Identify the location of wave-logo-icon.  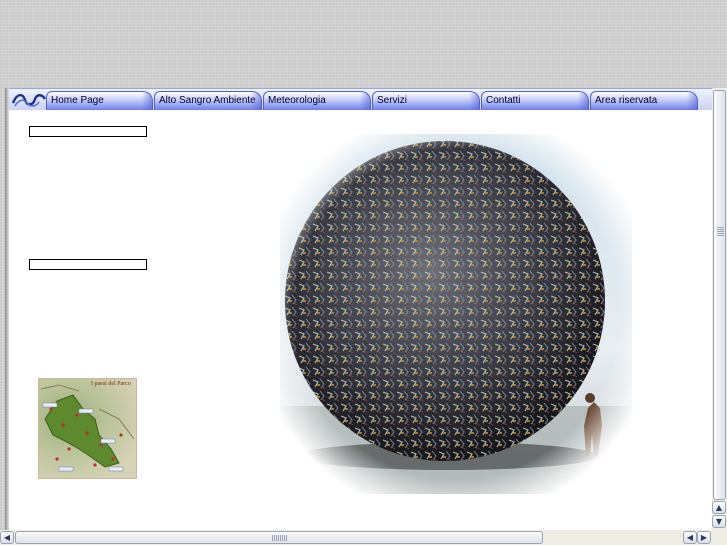
(29, 100).